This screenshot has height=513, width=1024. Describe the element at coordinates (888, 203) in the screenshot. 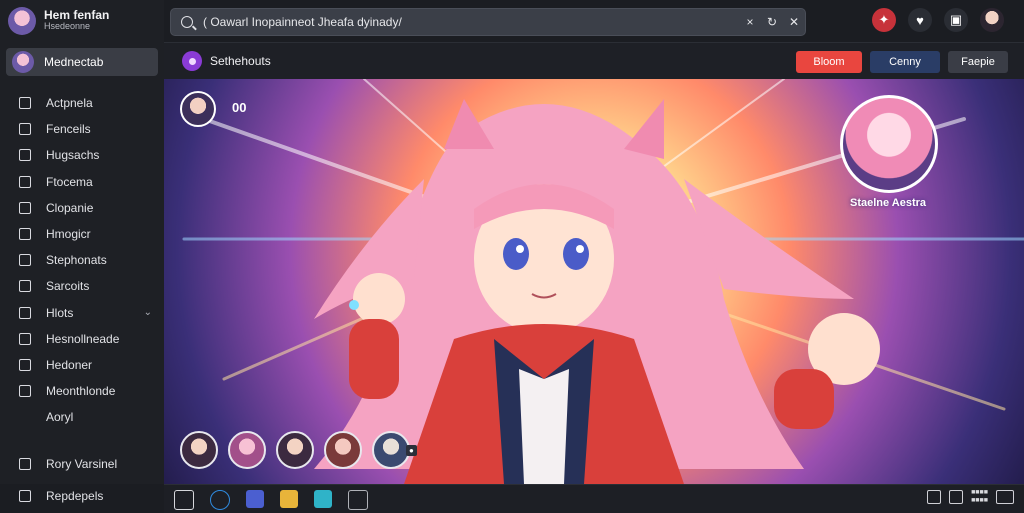

I see `featured-caption: Staelne Aestra` at that location.